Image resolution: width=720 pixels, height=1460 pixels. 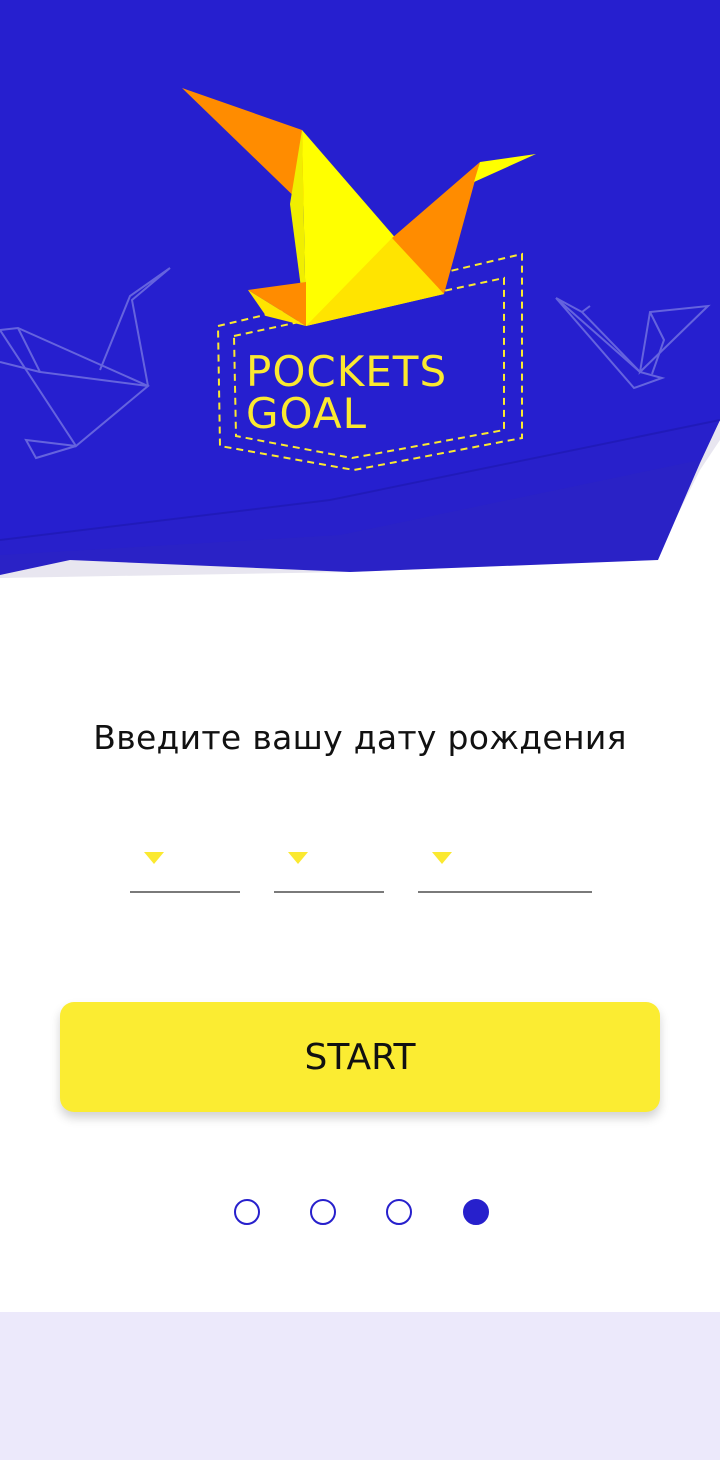 What do you see at coordinates (505, 864) in the screenshot?
I see `year-select` at bounding box center [505, 864].